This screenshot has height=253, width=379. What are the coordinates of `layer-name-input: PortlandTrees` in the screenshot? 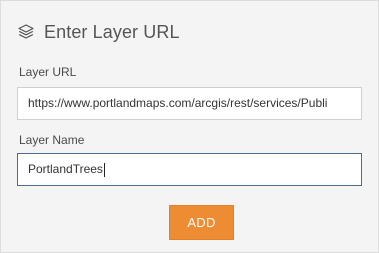 It's located at (189, 169).